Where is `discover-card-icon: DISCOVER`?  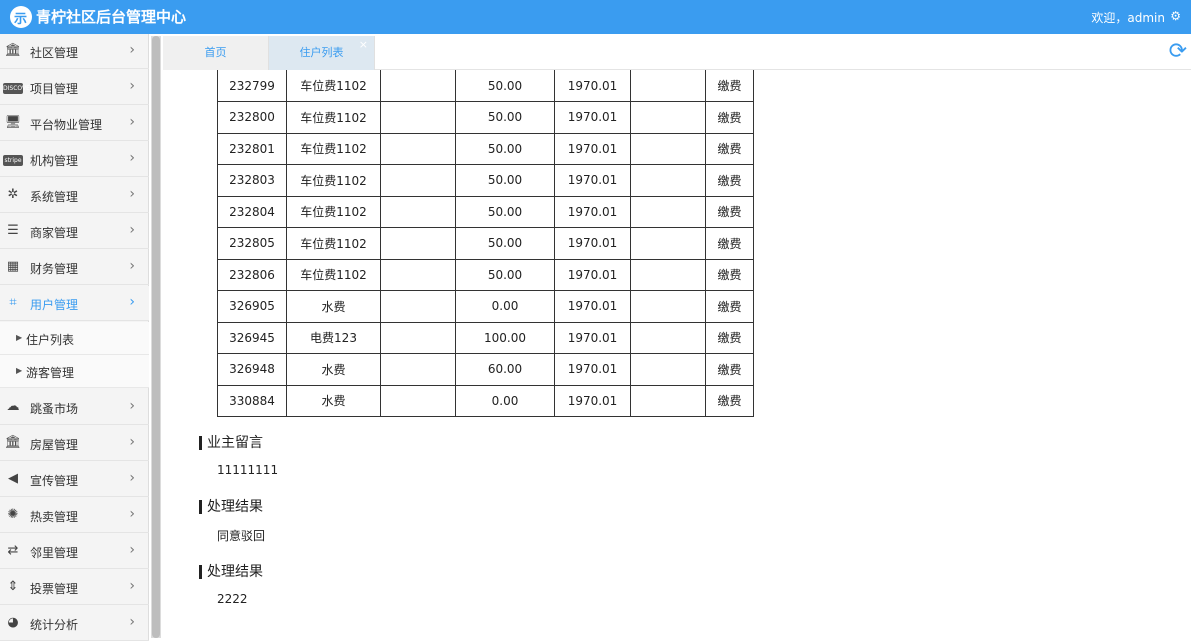 discover-card-icon: DISCOVER is located at coordinates (19, 88).